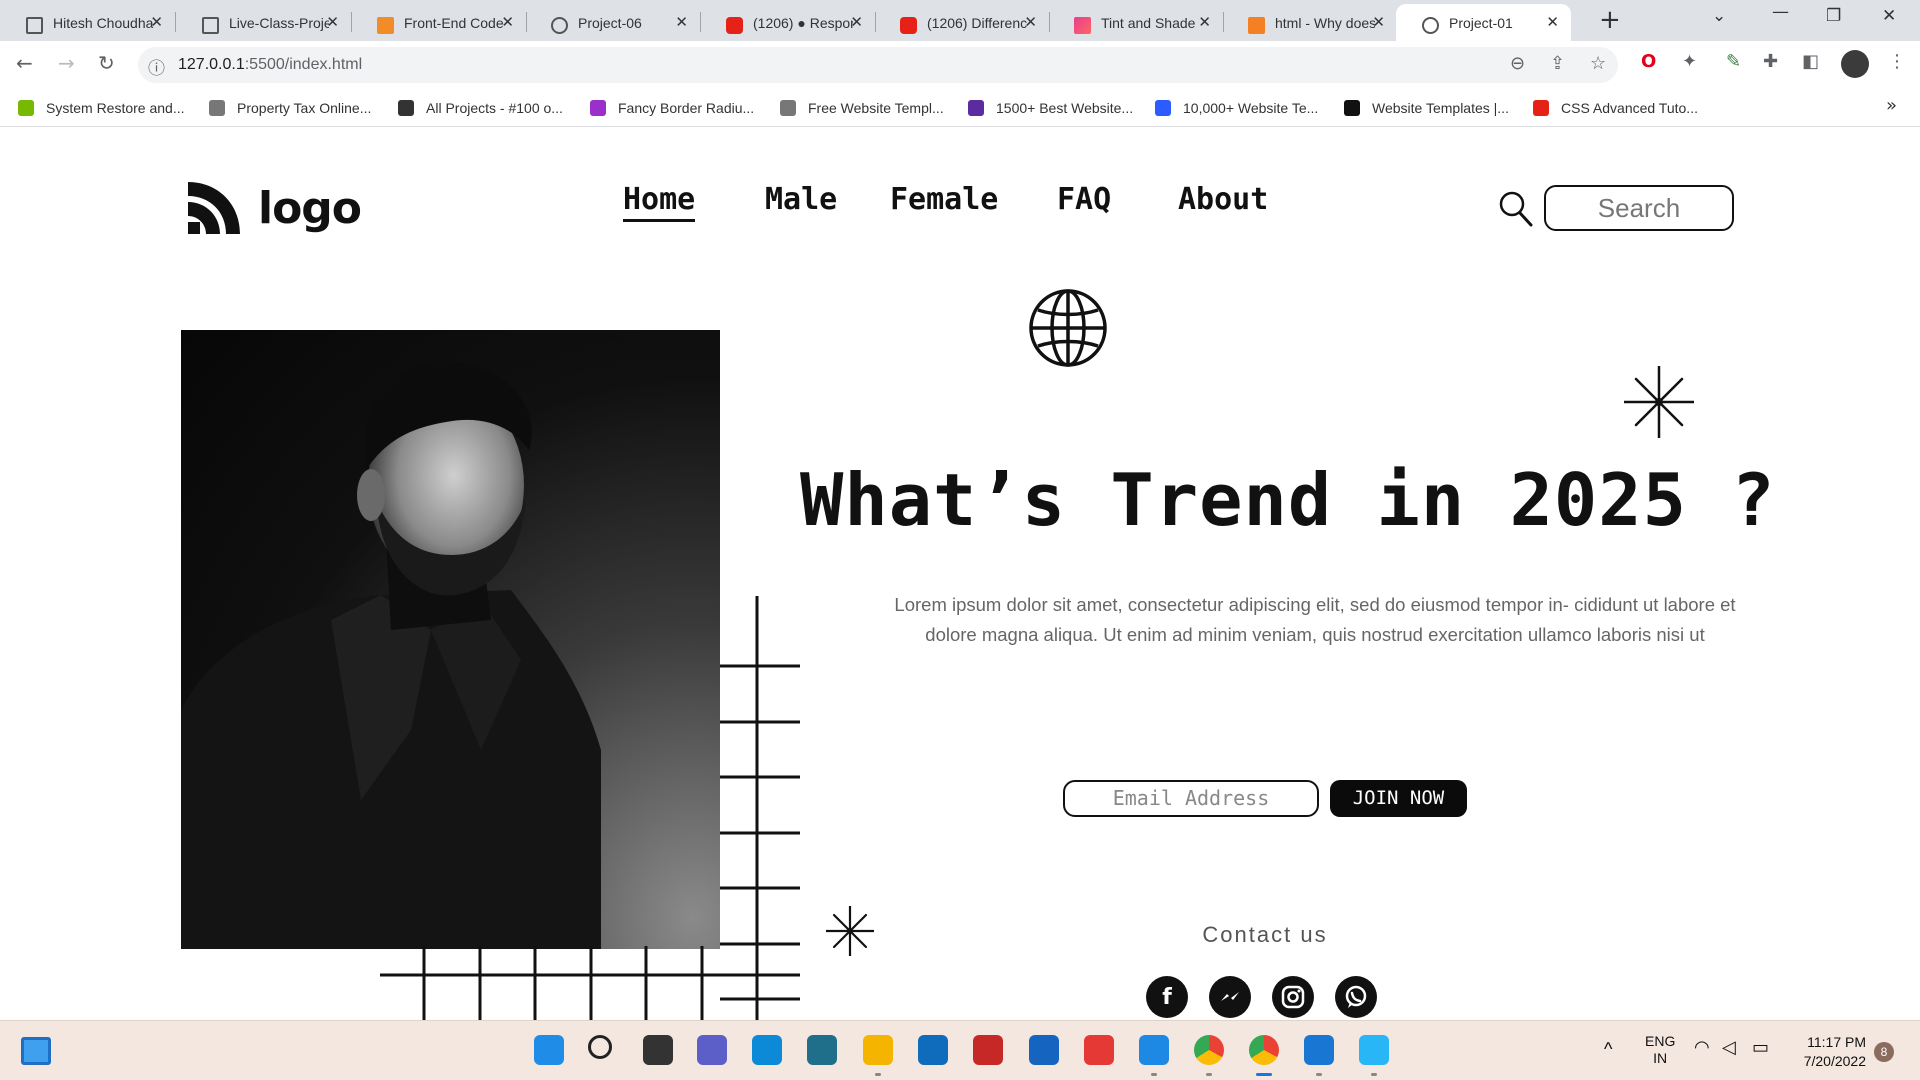 This screenshot has width=1920, height=1080. I want to click on reload-icon: ↻, so click(106, 63).